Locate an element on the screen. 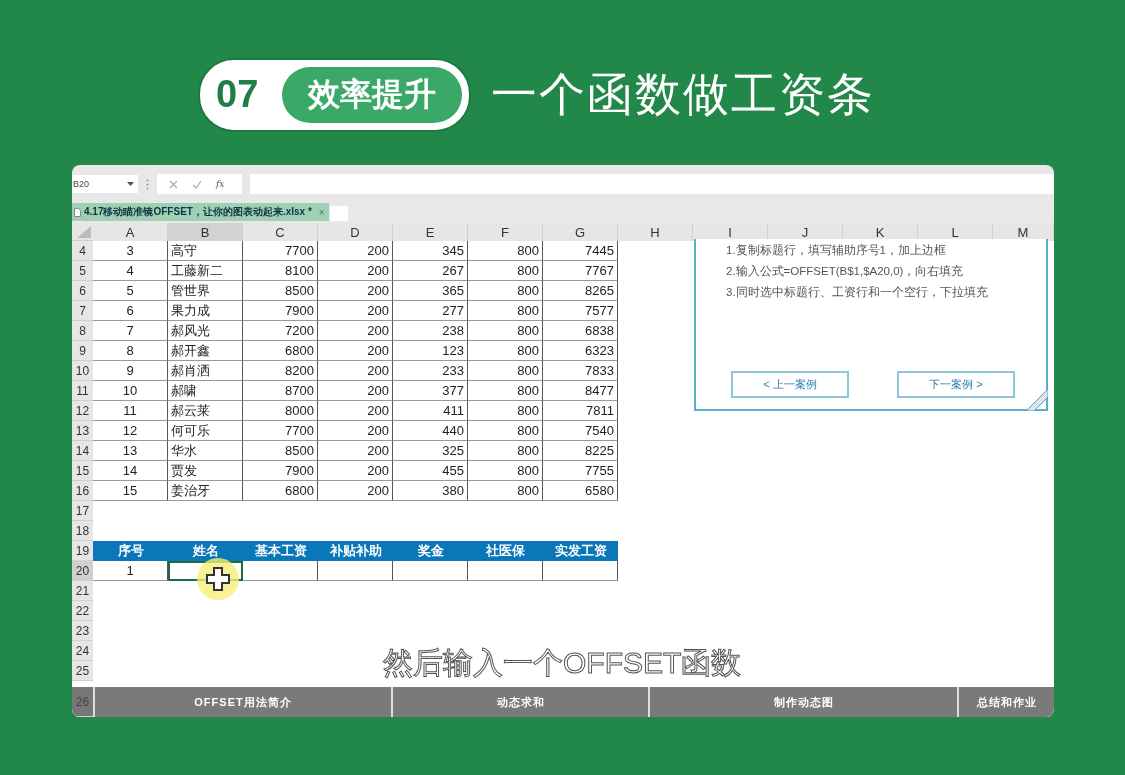  table-cell: 1 is located at coordinates (130, 571).